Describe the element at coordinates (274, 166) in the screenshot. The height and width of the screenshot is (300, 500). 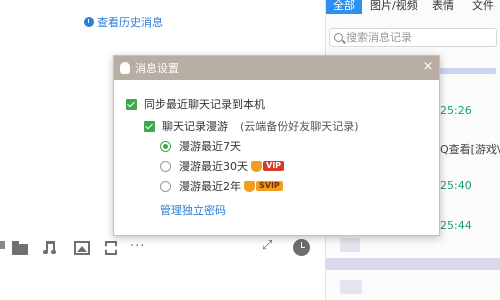
I see `vip-tag: VIP` at that location.